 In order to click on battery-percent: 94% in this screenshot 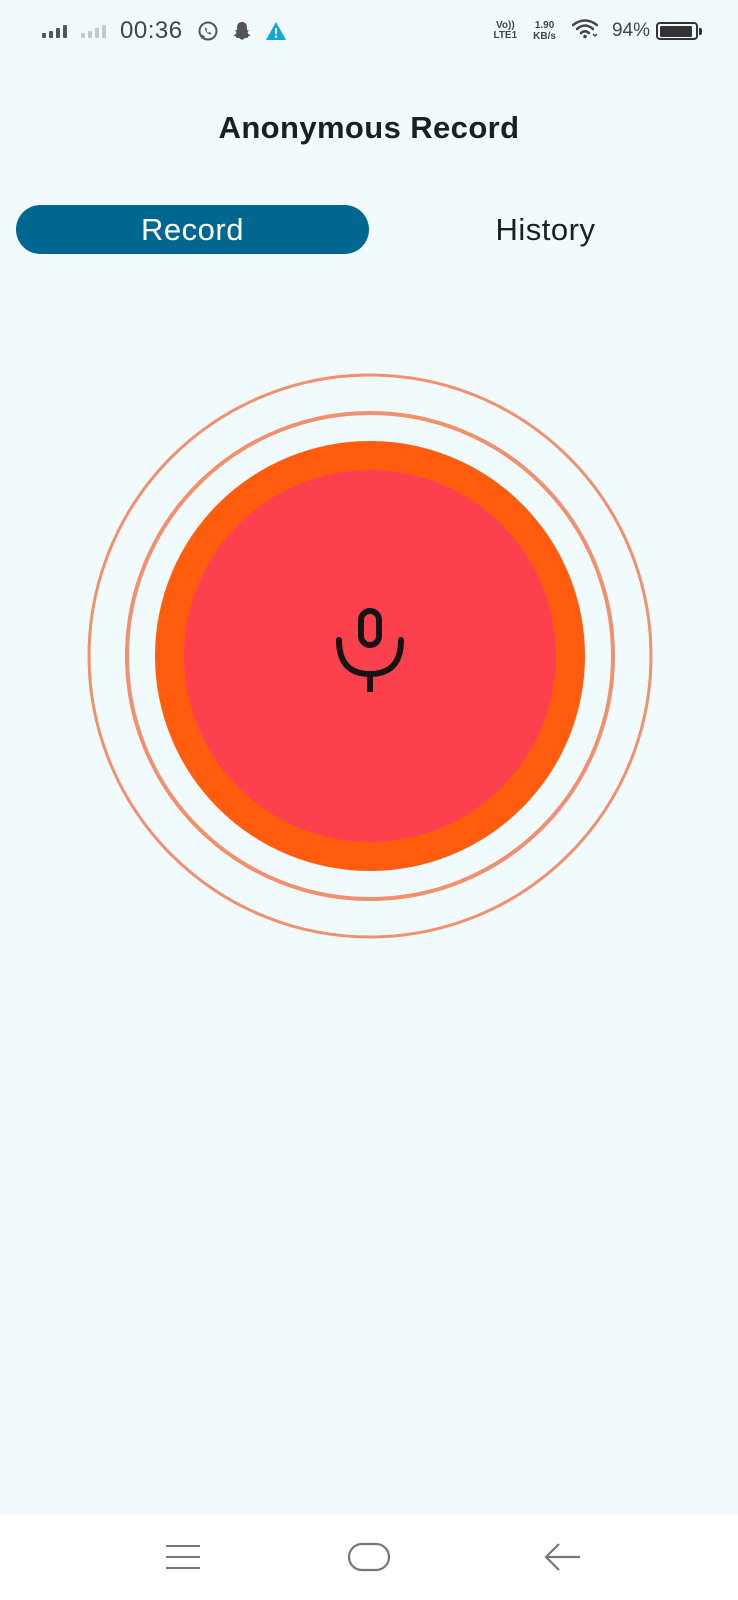, I will do `click(630, 30)`.